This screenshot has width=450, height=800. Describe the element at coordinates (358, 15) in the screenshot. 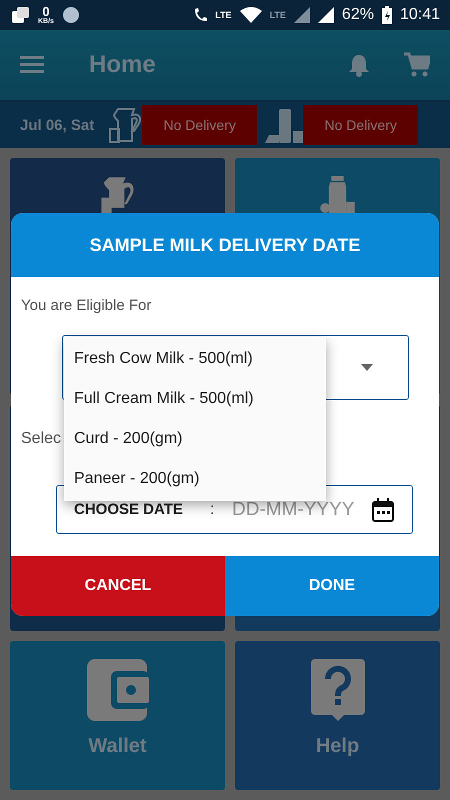

I see `battery-percent: 62%` at that location.